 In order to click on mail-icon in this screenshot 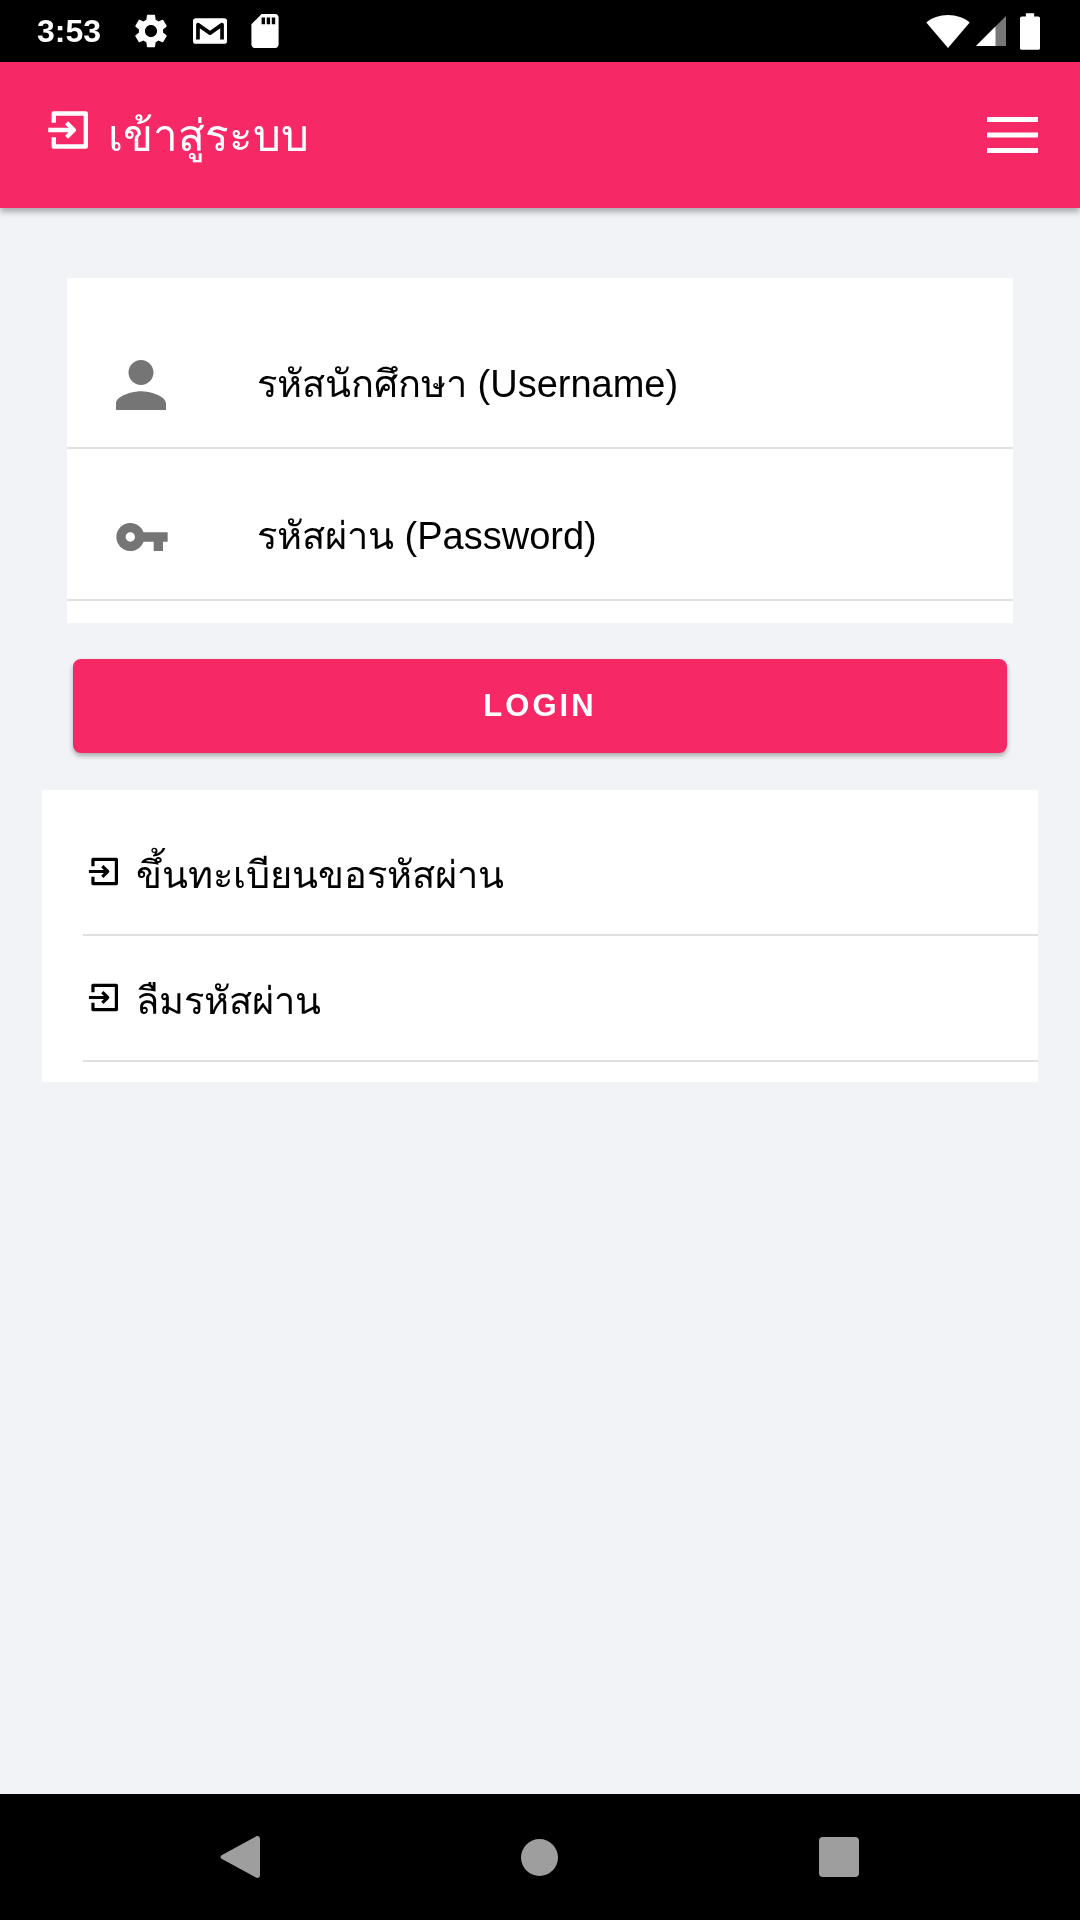, I will do `click(210, 31)`.